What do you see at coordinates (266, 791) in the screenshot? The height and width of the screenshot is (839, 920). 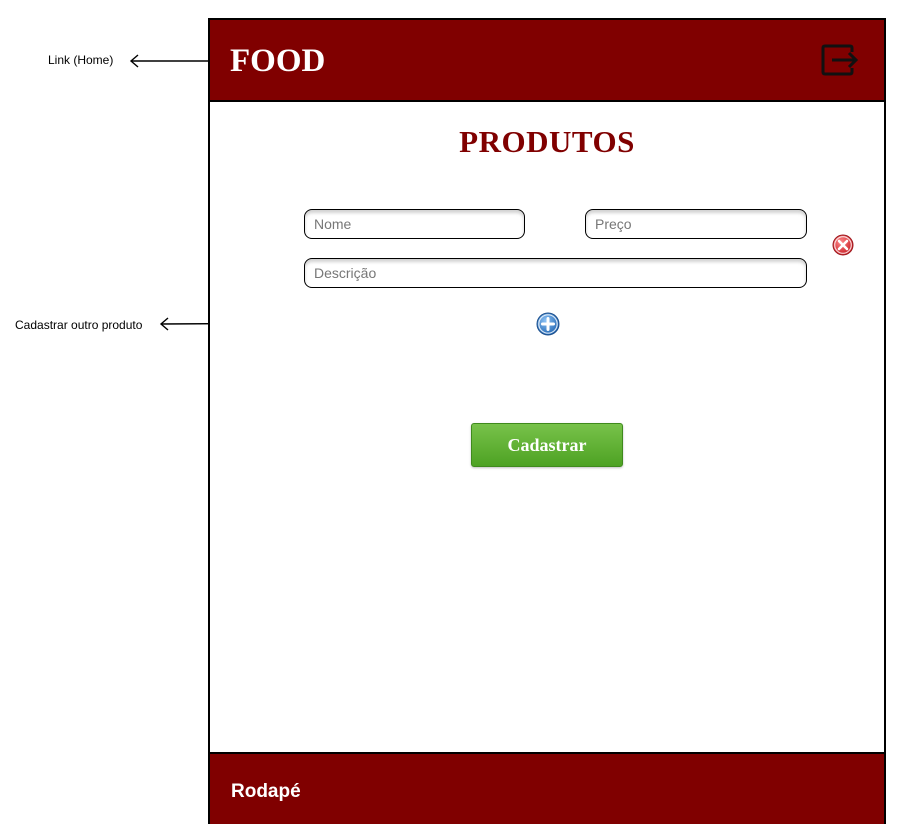 I see `footer-text: Rodapé` at bounding box center [266, 791].